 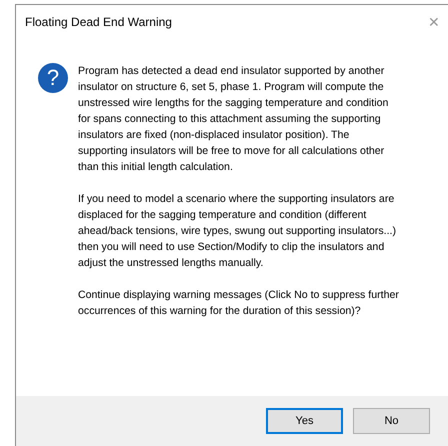 I want to click on message-paragraph: Continue displaying warning messages (Click No to suppress further occurrences of this warning for the duration of this session)?, so click(x=239, y=303).